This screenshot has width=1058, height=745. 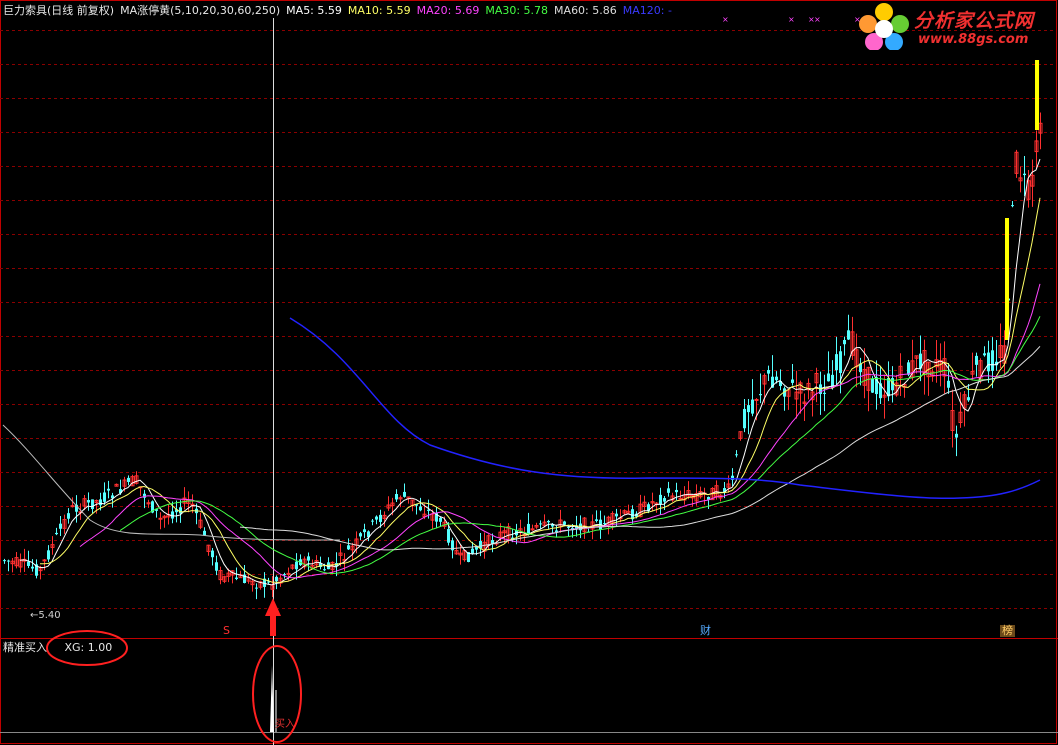 What do you see at coordinates (285, 724) in the screenshot?
I see `buy-signal-label: 买入` at bounding box center [285, 724].